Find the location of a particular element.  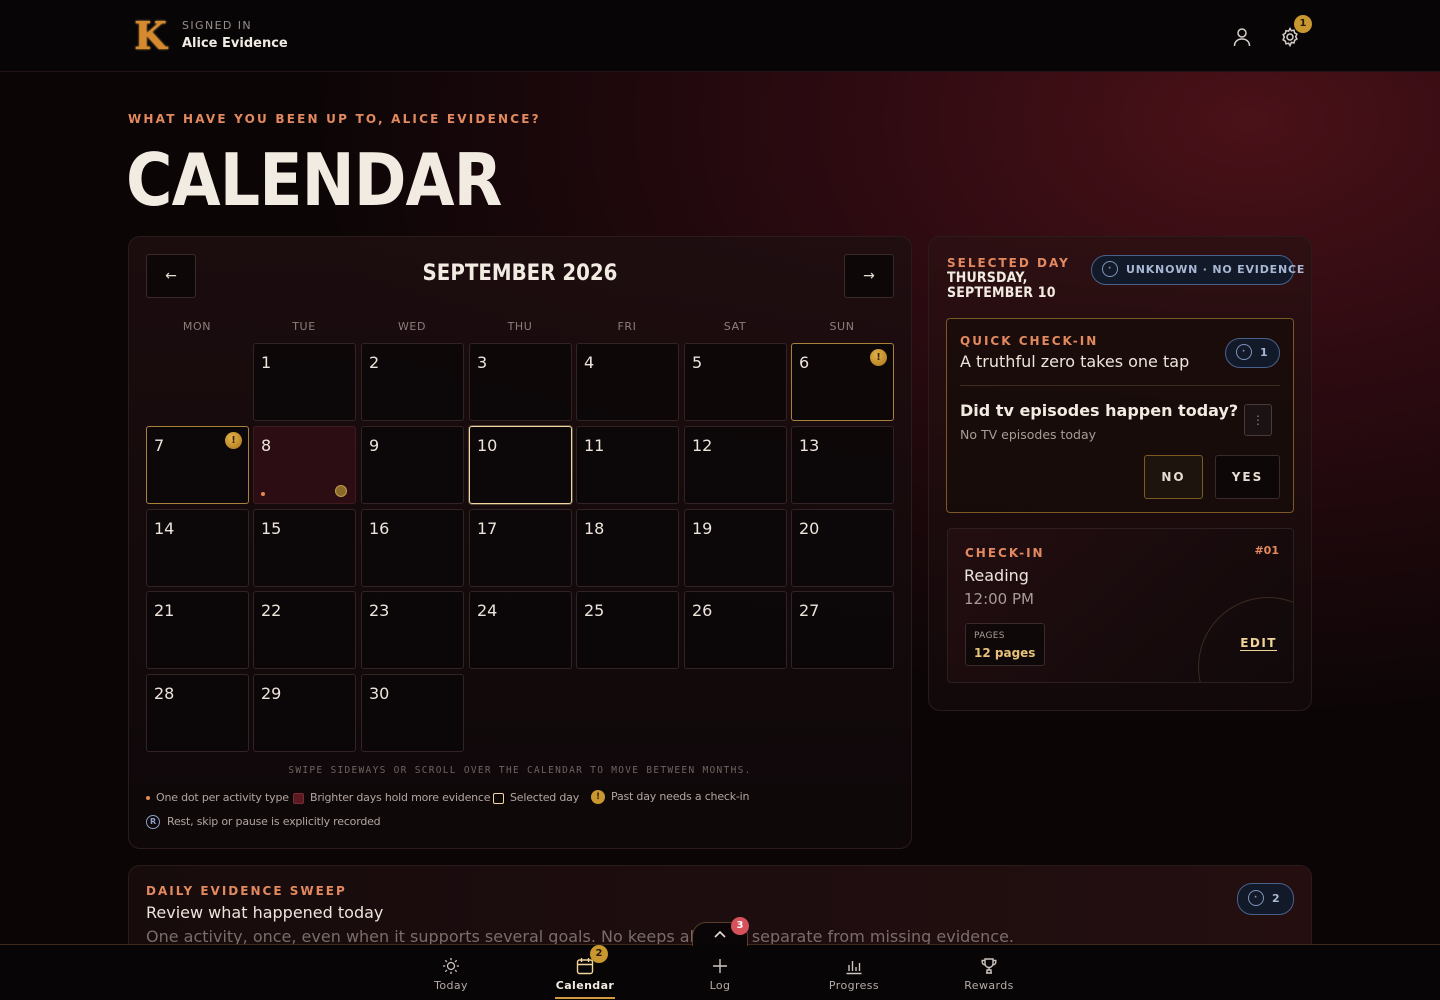

quick-checkin-count-pill: · 1 is located at coordinates (1252, 353).